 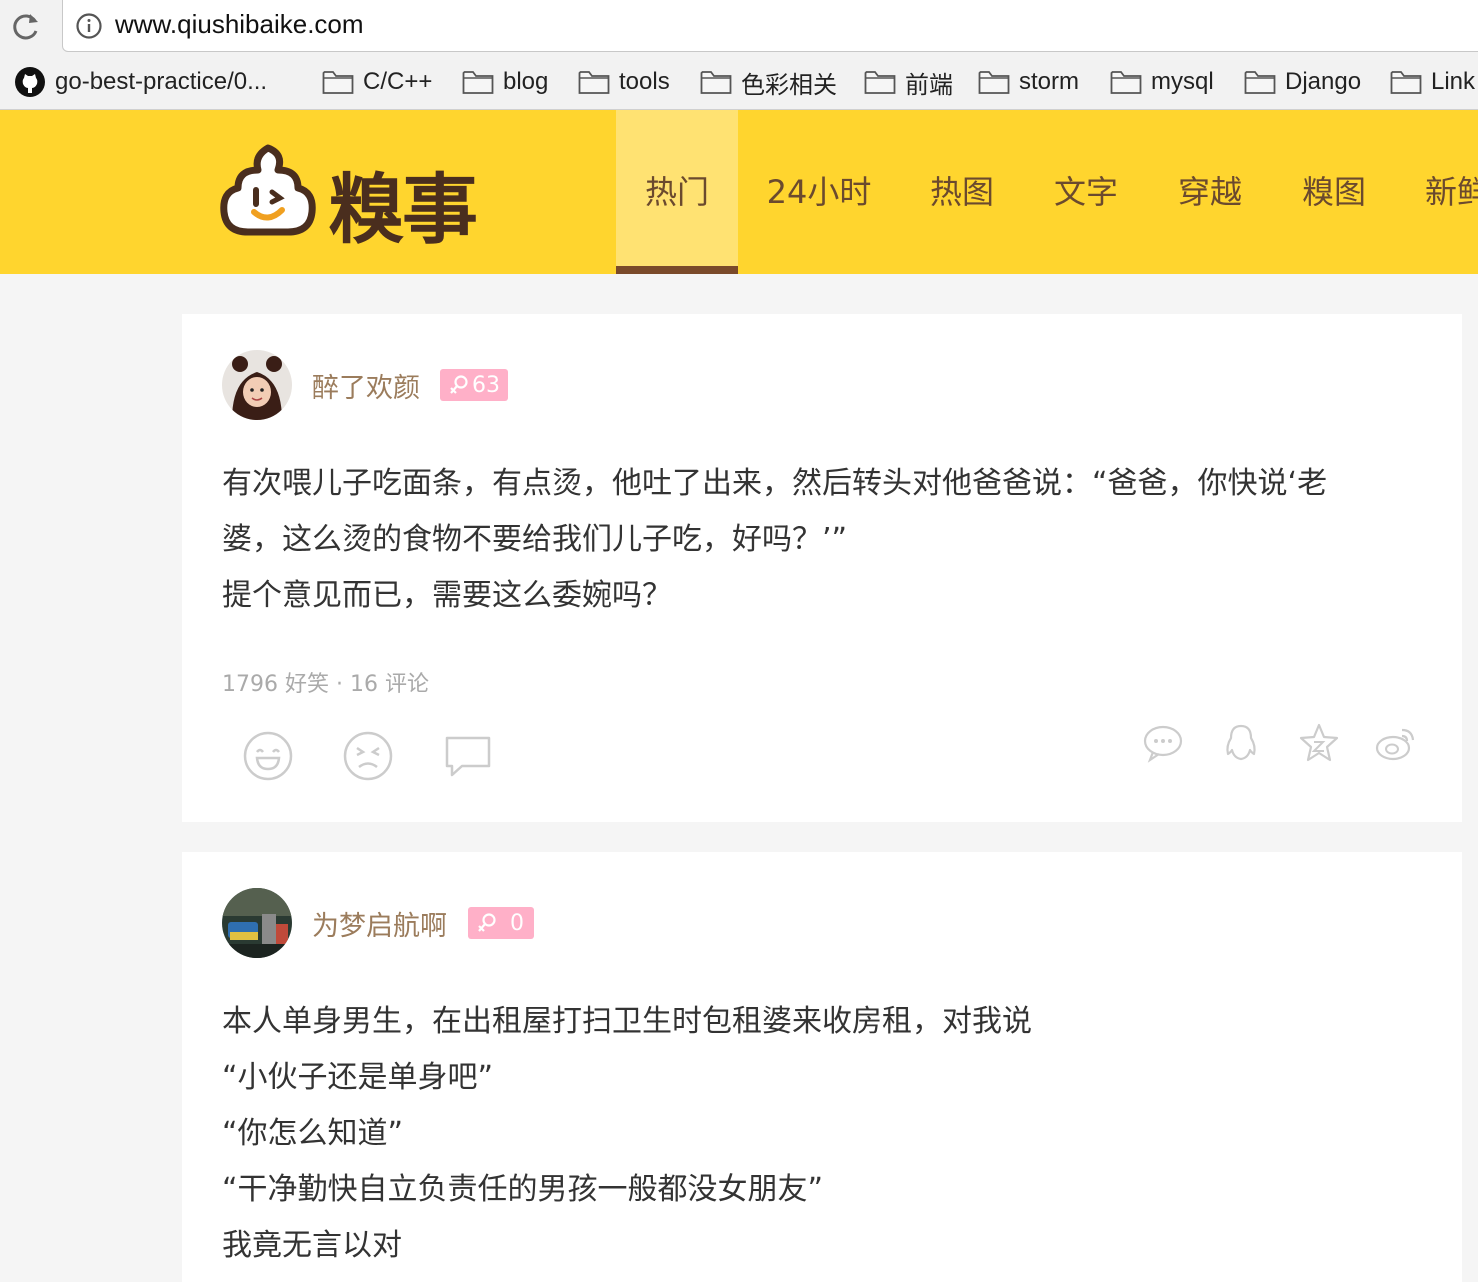 I want to click on nav-funny-images: 糗图, so click(x=1334, y=192).